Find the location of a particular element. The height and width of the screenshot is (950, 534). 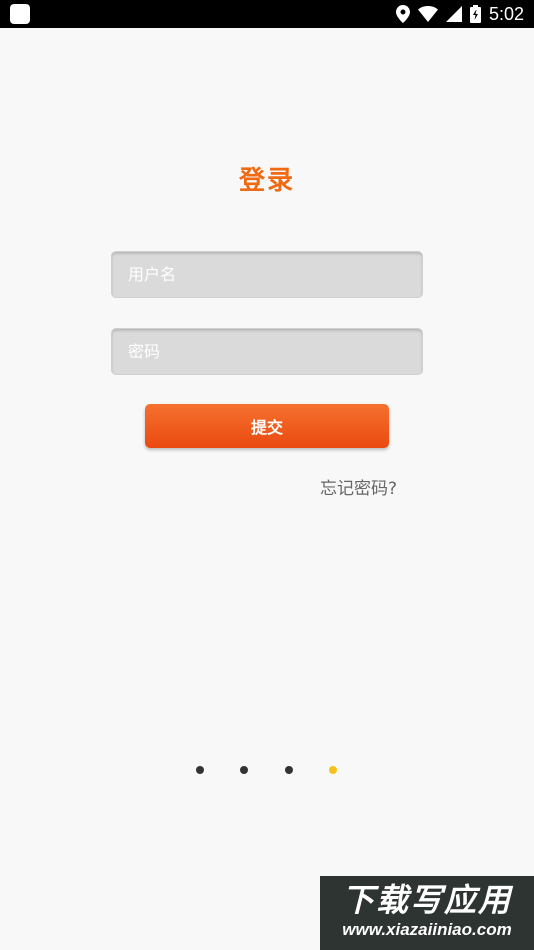

forgot-password-link: 忘记密码? is located at coordinates (358, 486).